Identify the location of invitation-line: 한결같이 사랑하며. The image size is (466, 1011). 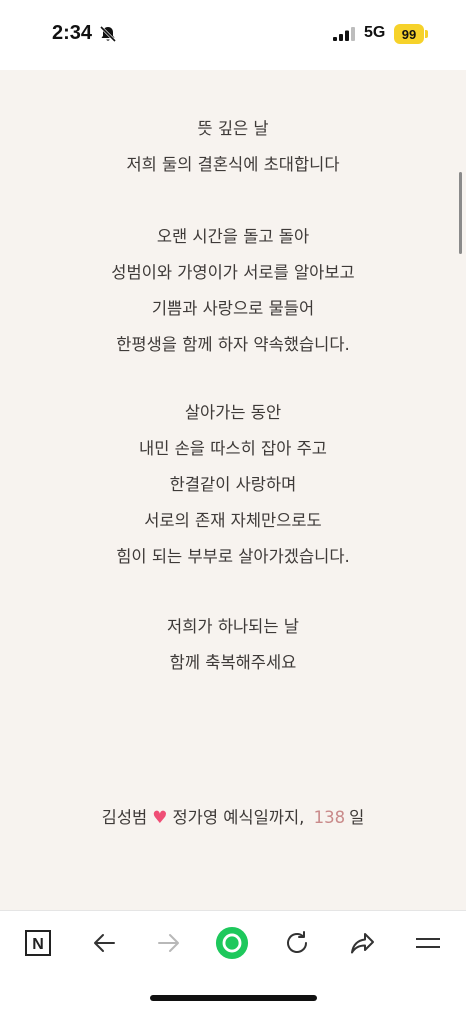
(233, 484).